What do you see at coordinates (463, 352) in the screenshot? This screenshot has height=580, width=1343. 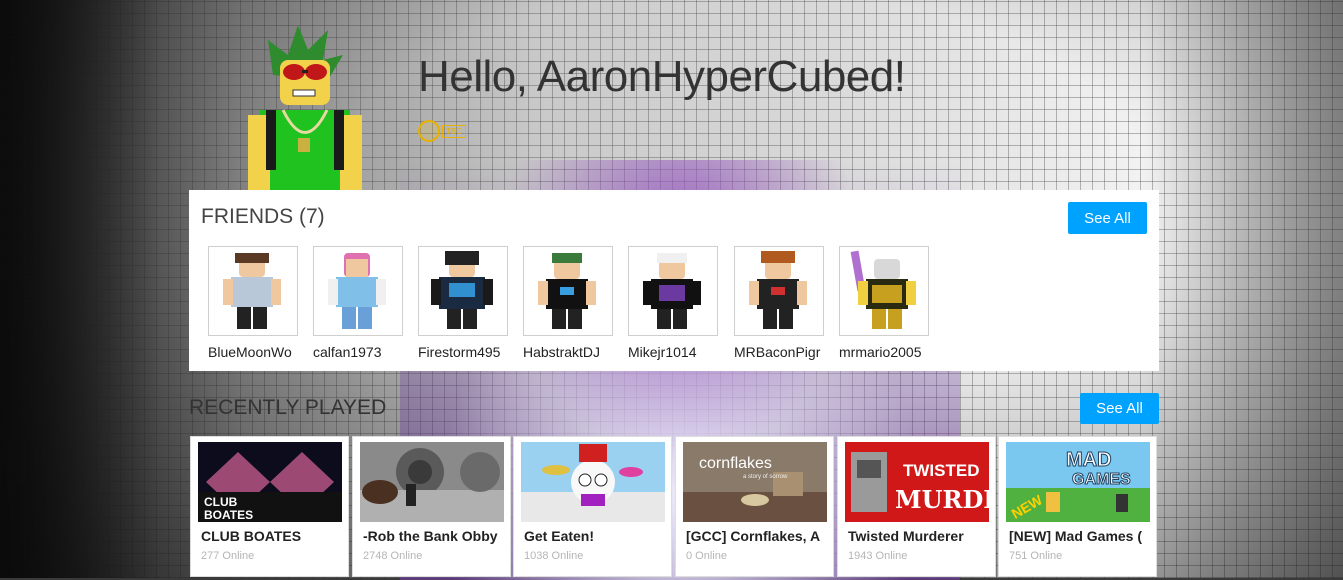 I see `friend-name: Firestorm495` at bounding box center [463, 352].